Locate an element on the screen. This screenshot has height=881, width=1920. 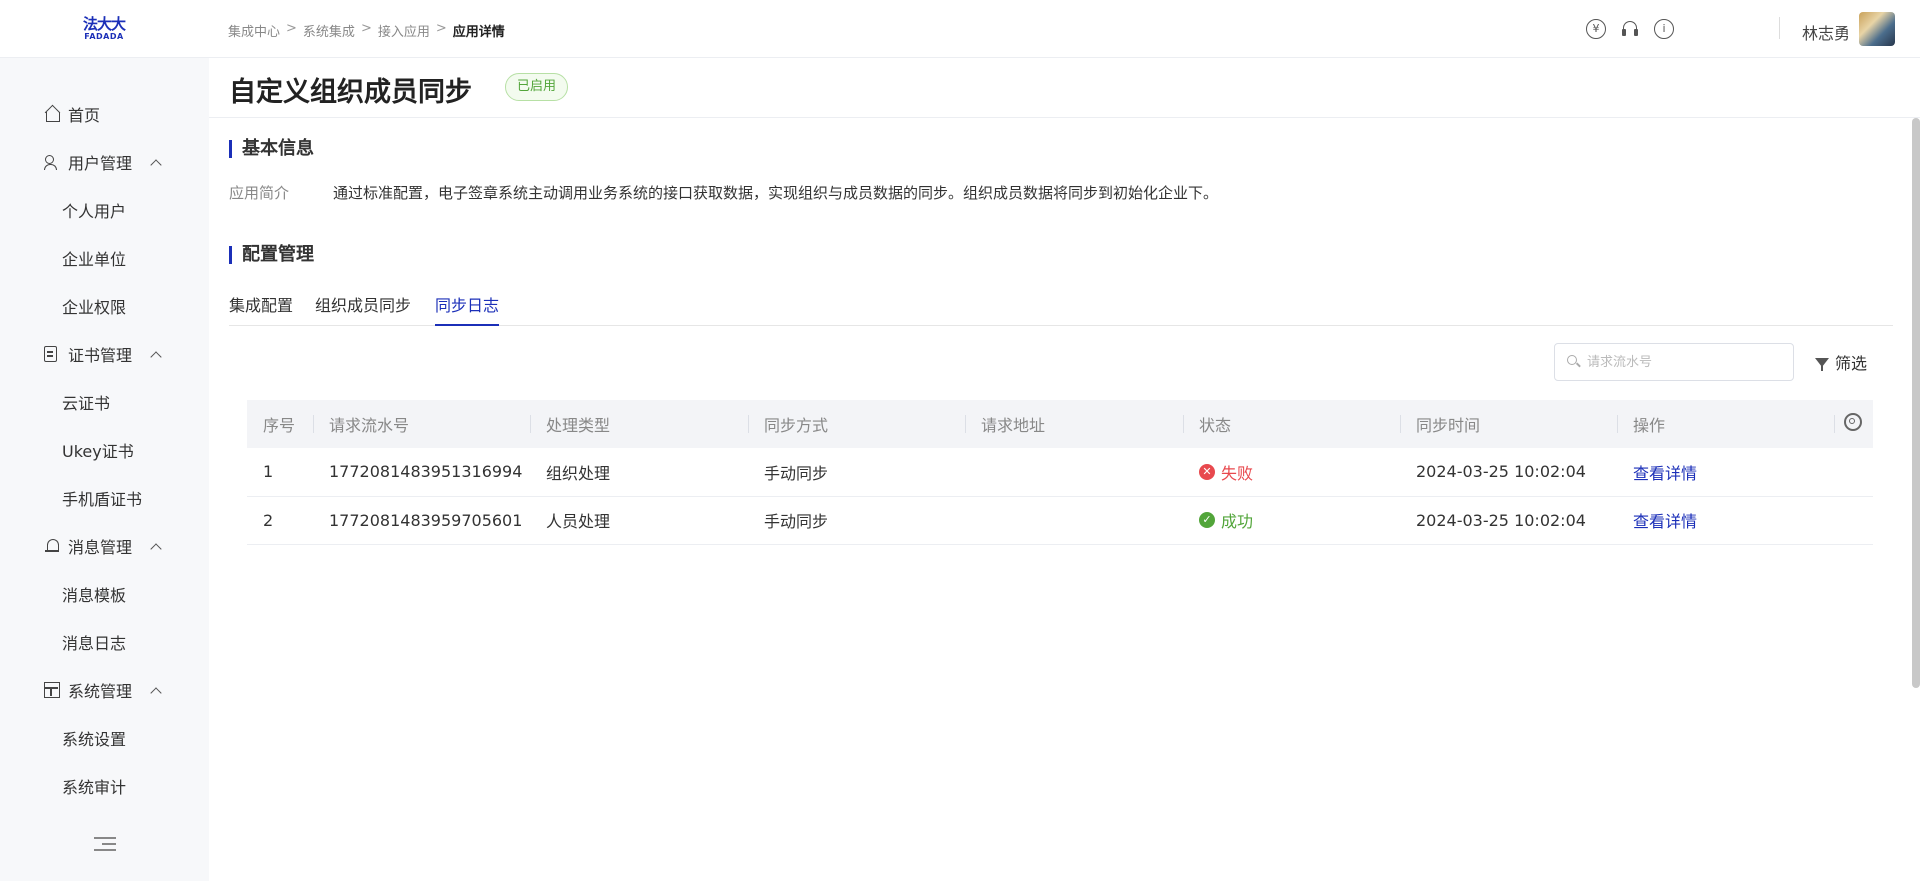
sidebar-item-enterprises: 企业单位 is located at coordinates (104, 258).